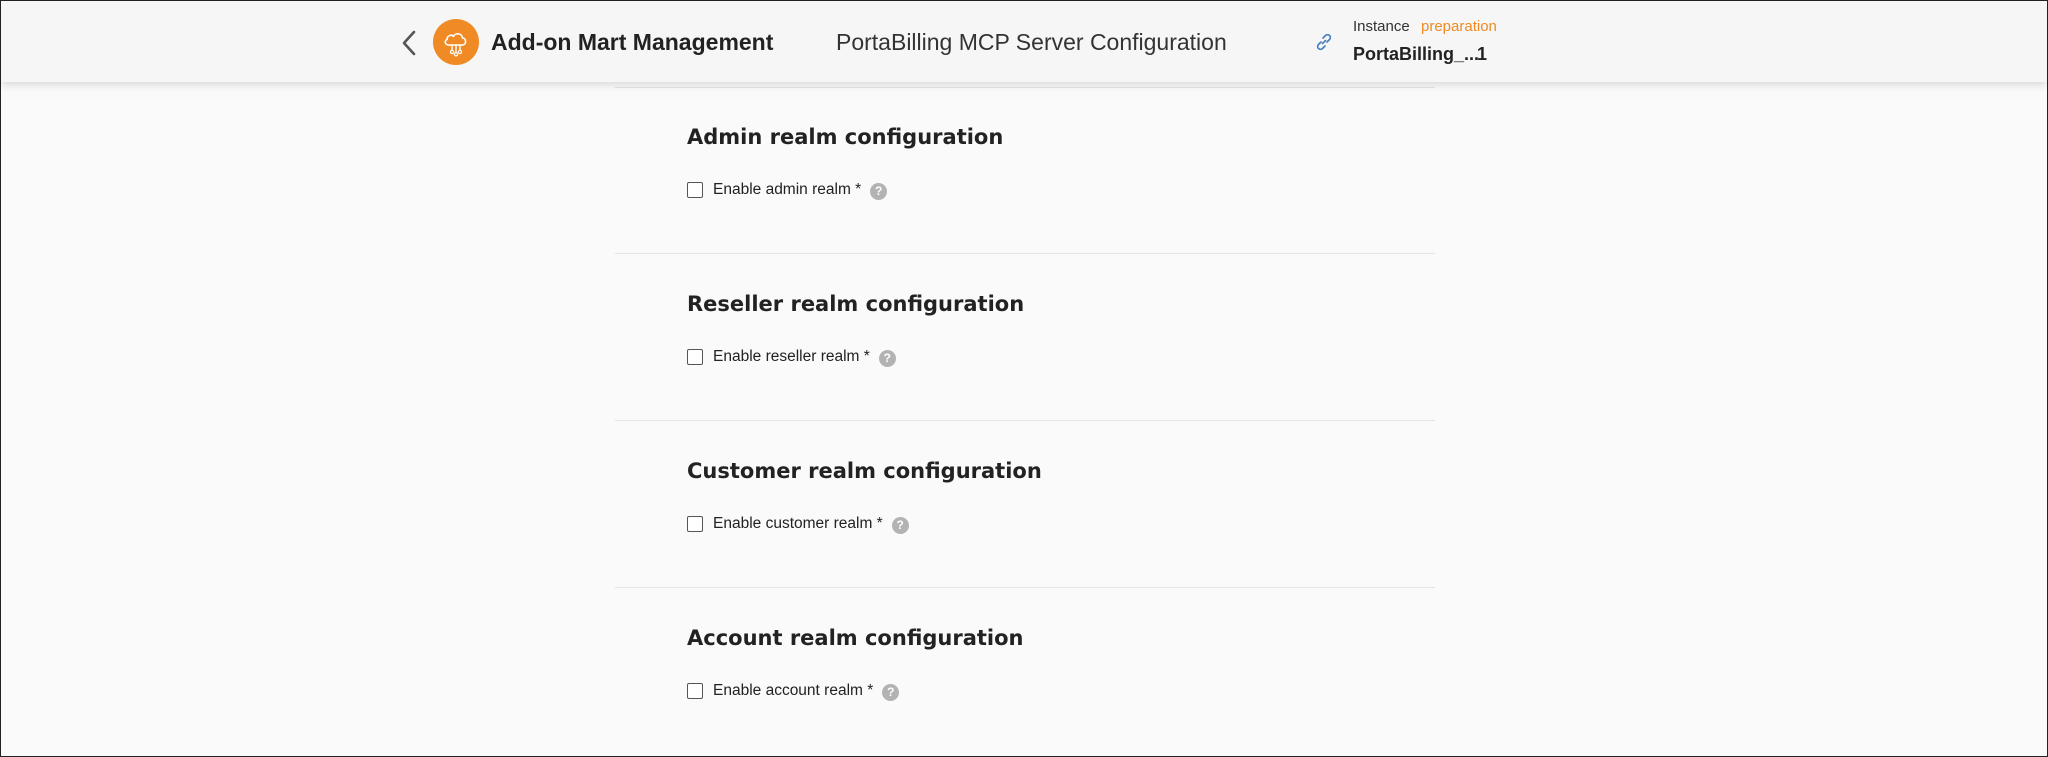 This screenshot has height=757, width=2048. I want to click on enable-account-realm-checkbox, so click(695, 691).